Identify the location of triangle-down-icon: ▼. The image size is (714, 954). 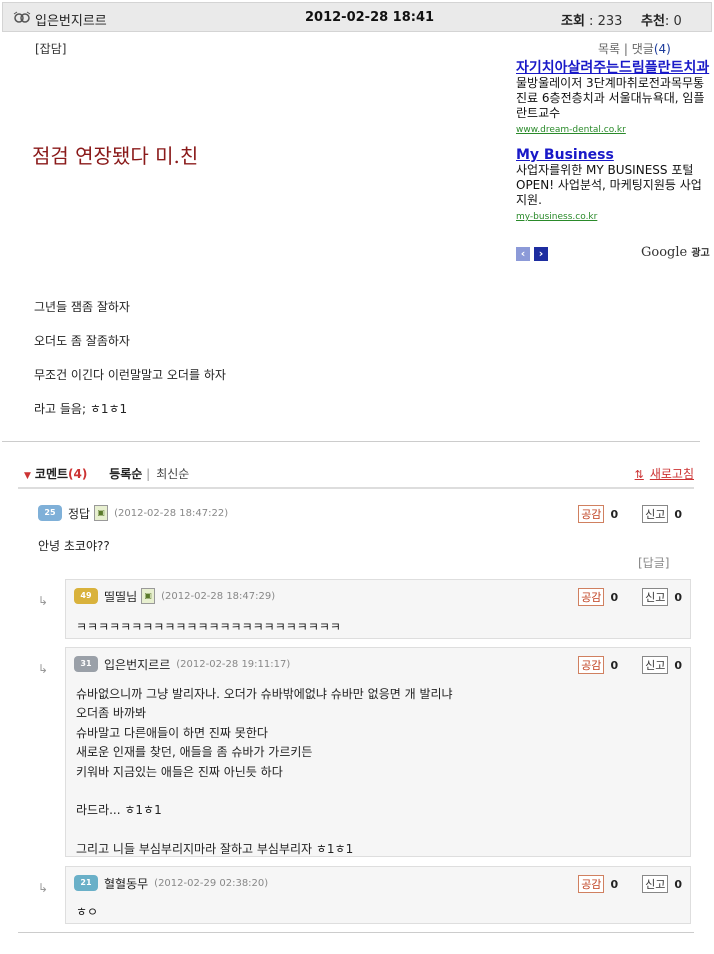
(27, 476).